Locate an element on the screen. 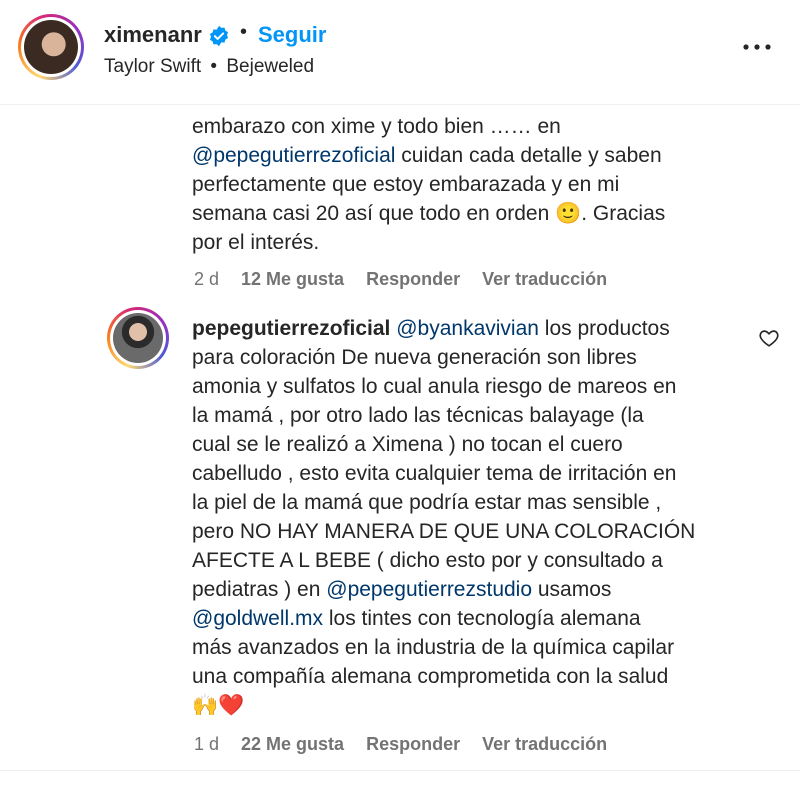 The height and width of the screenshot is (788, 800). mention-link: @pepegutierrezoficial is located at coordinates (293, 155).